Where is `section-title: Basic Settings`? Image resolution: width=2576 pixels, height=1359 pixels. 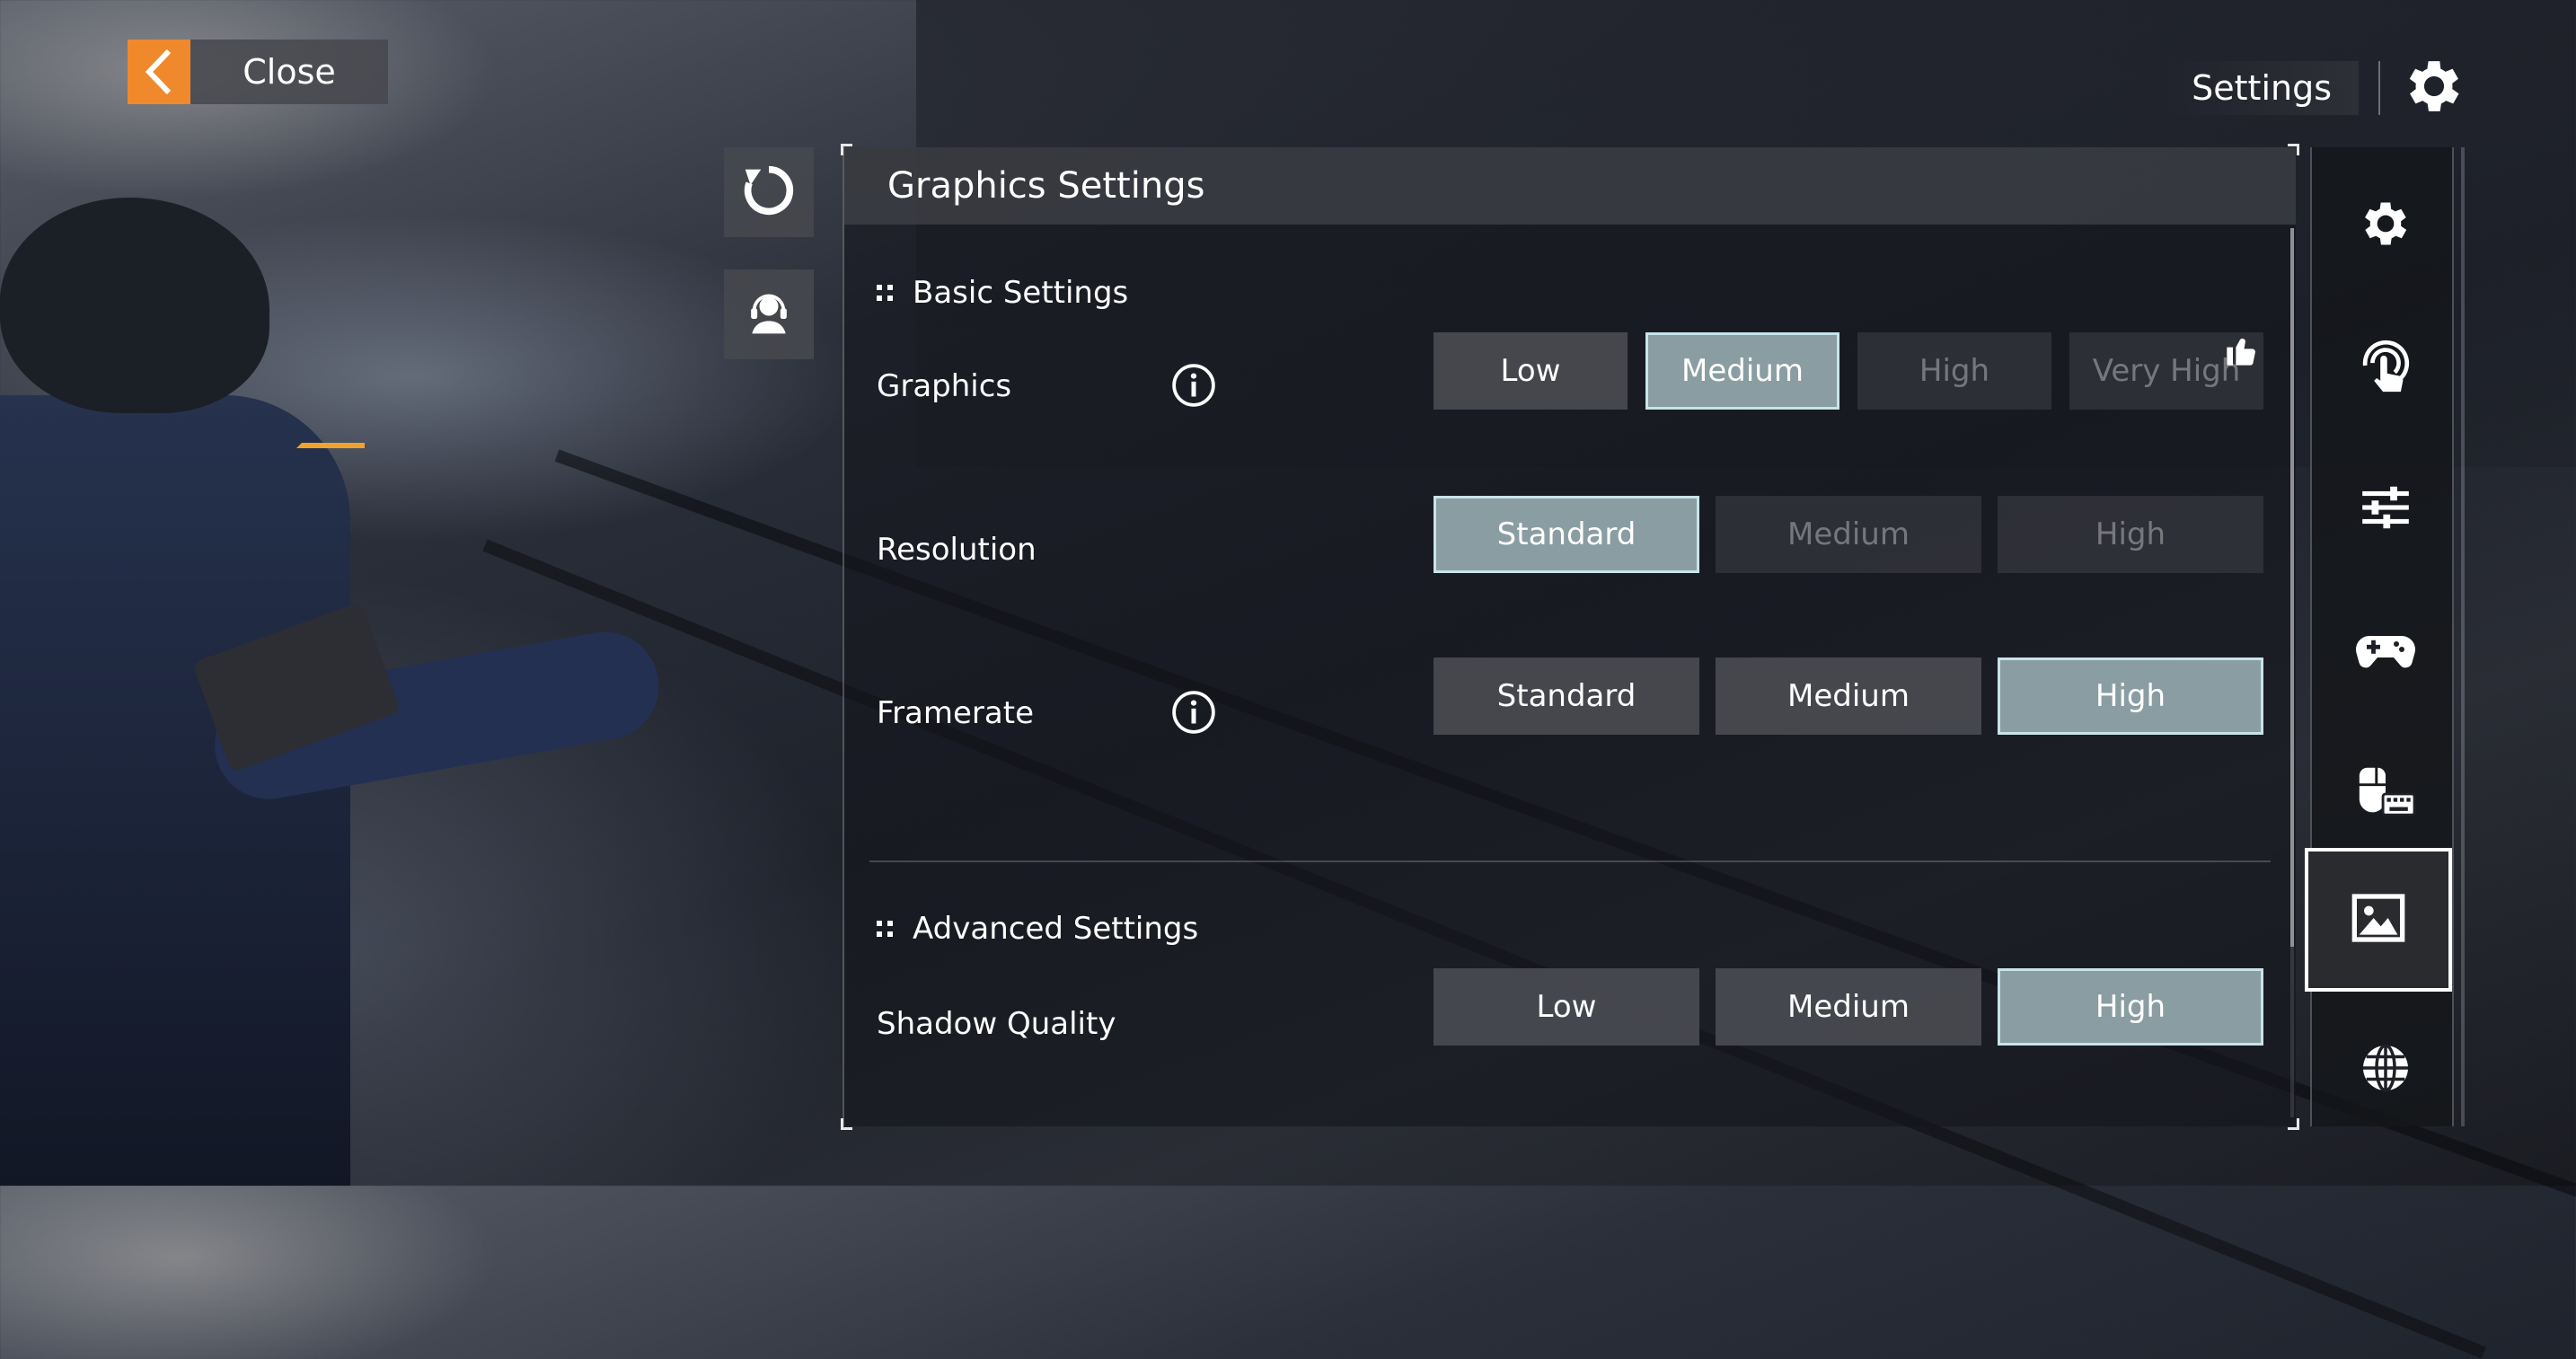 section-title: Basic Settings is located at coordinates (1021, 293).